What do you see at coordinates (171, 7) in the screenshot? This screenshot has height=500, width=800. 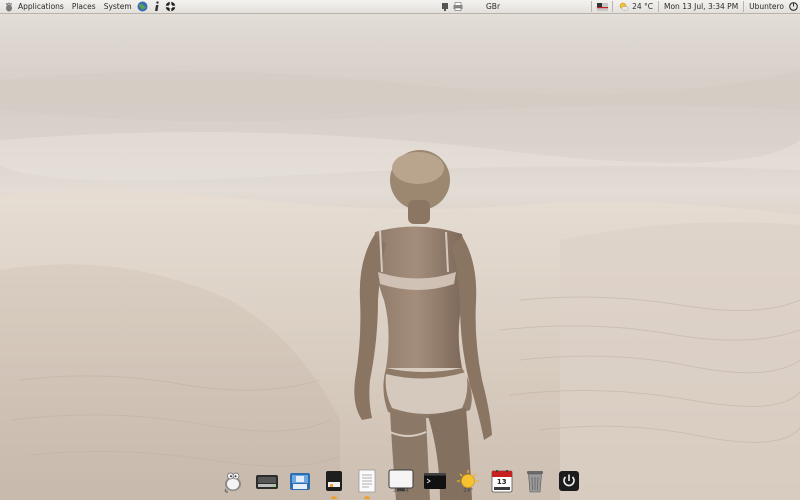 I see `help-lifebuoy-icon` at bounding box center [171, 7].